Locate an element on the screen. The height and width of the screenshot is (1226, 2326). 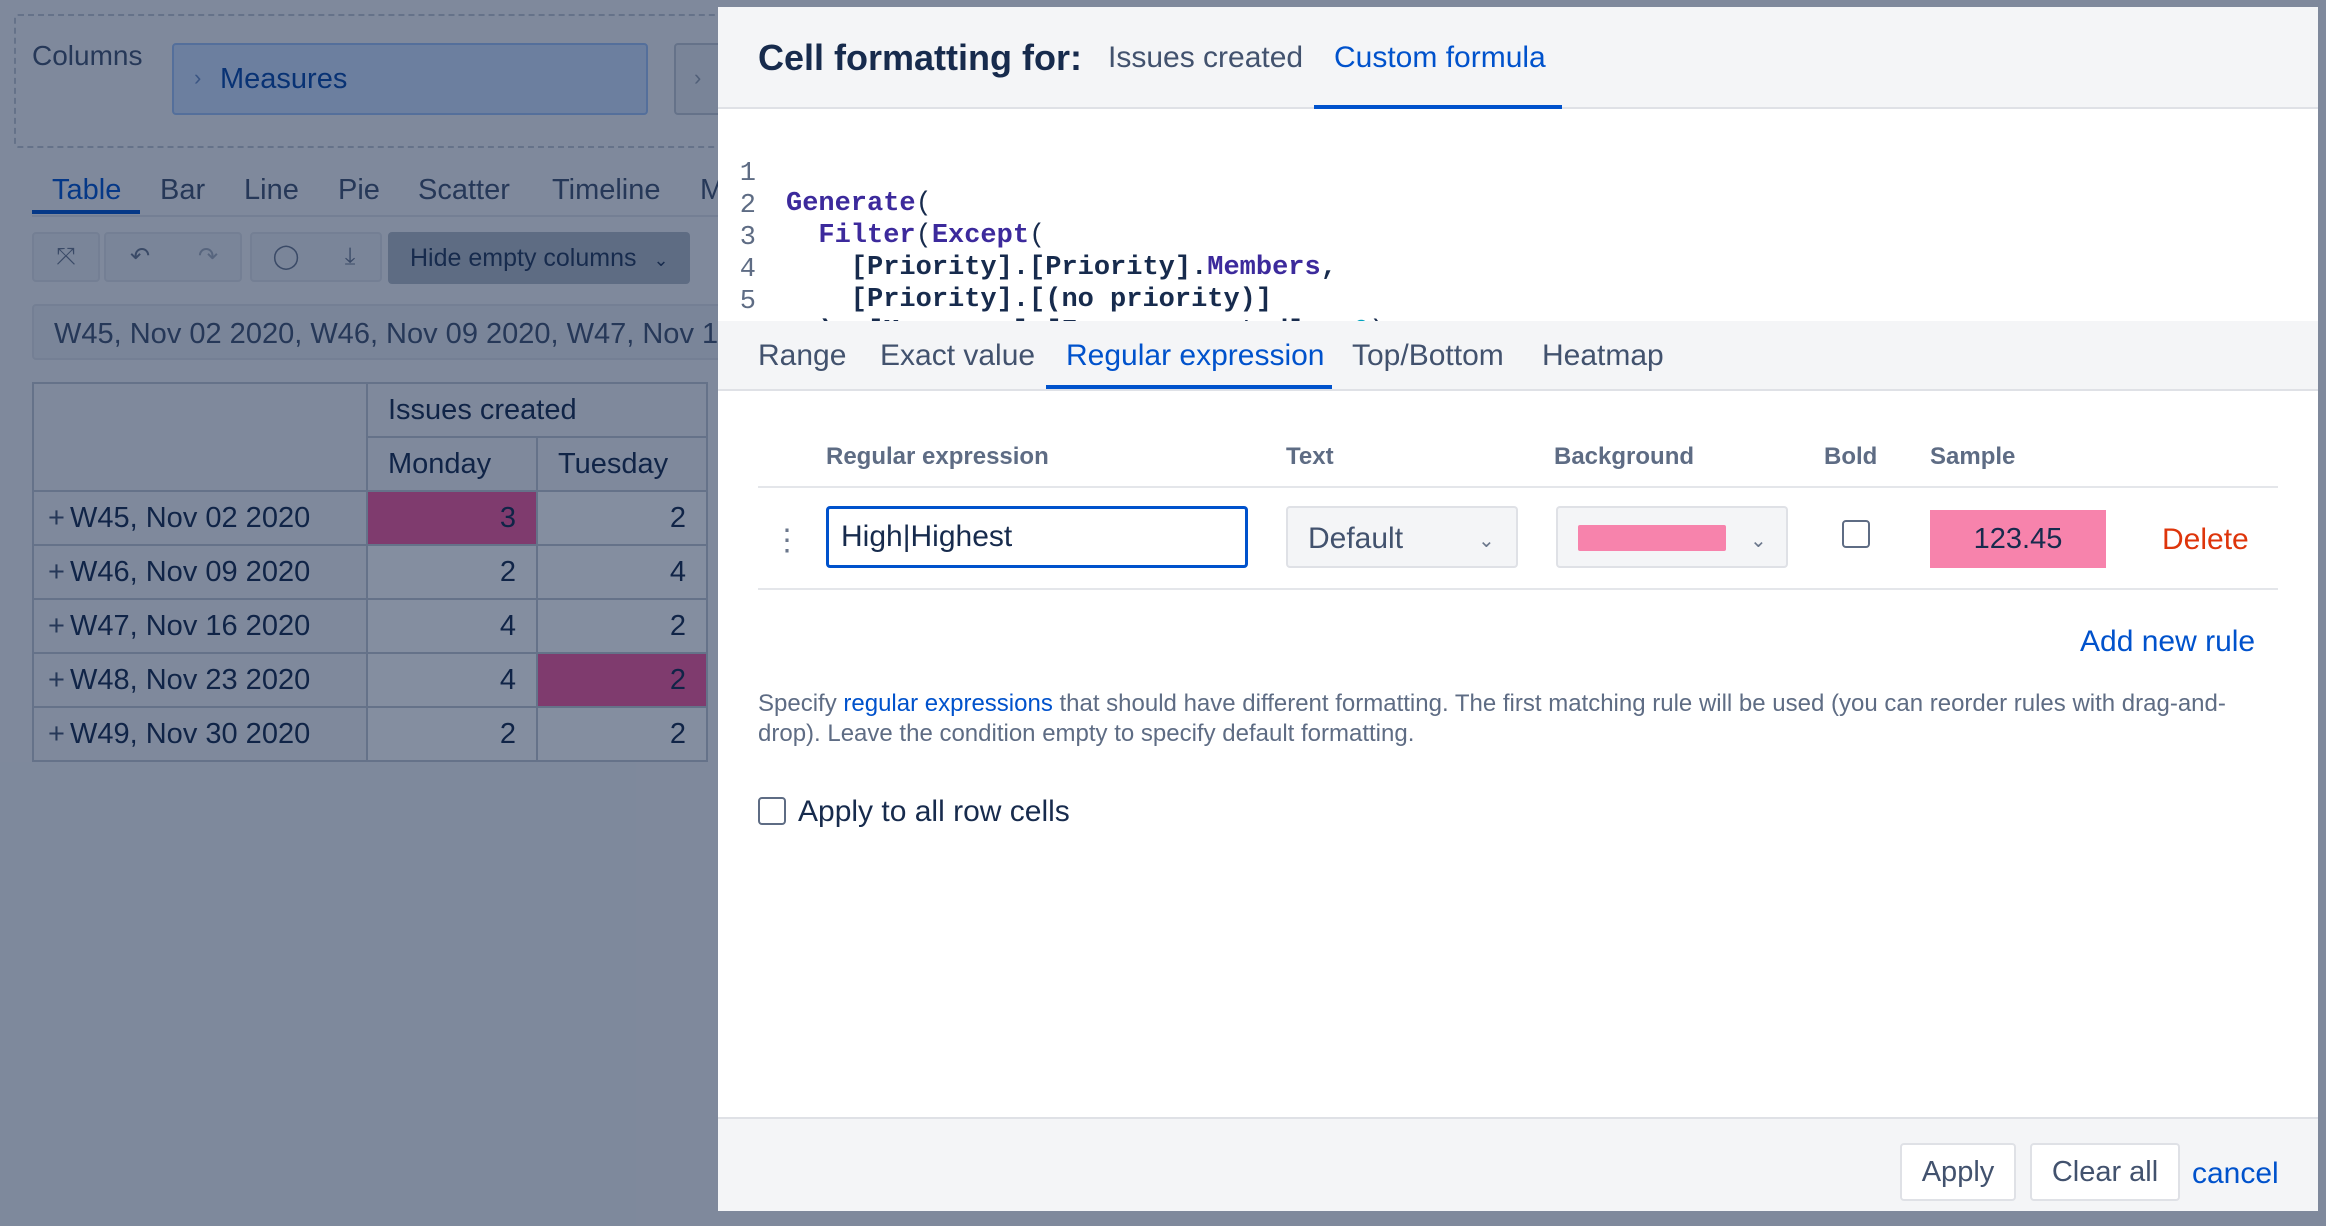
color-swatch is located at coordinates (1652, 538).